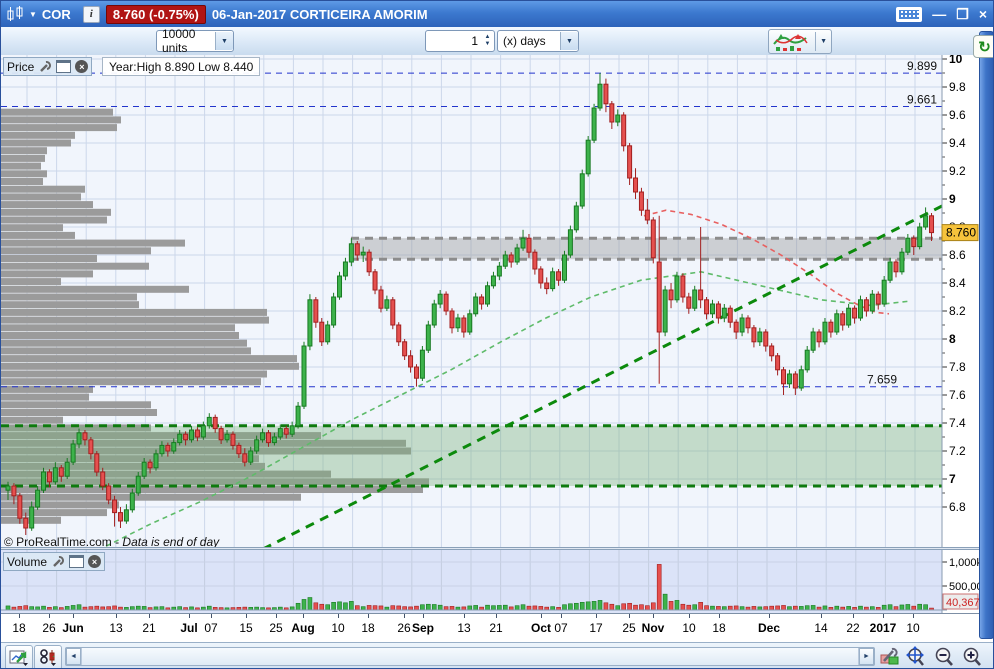 This screenshot has height=669, width=994. I want to click on time-axis-label: 2017, so click(883, 628).